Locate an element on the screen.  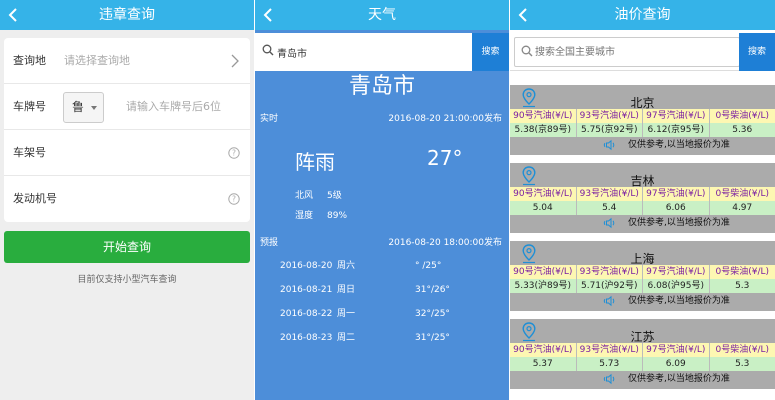
price-value: 5.4 is located at coordinates (609, 208).